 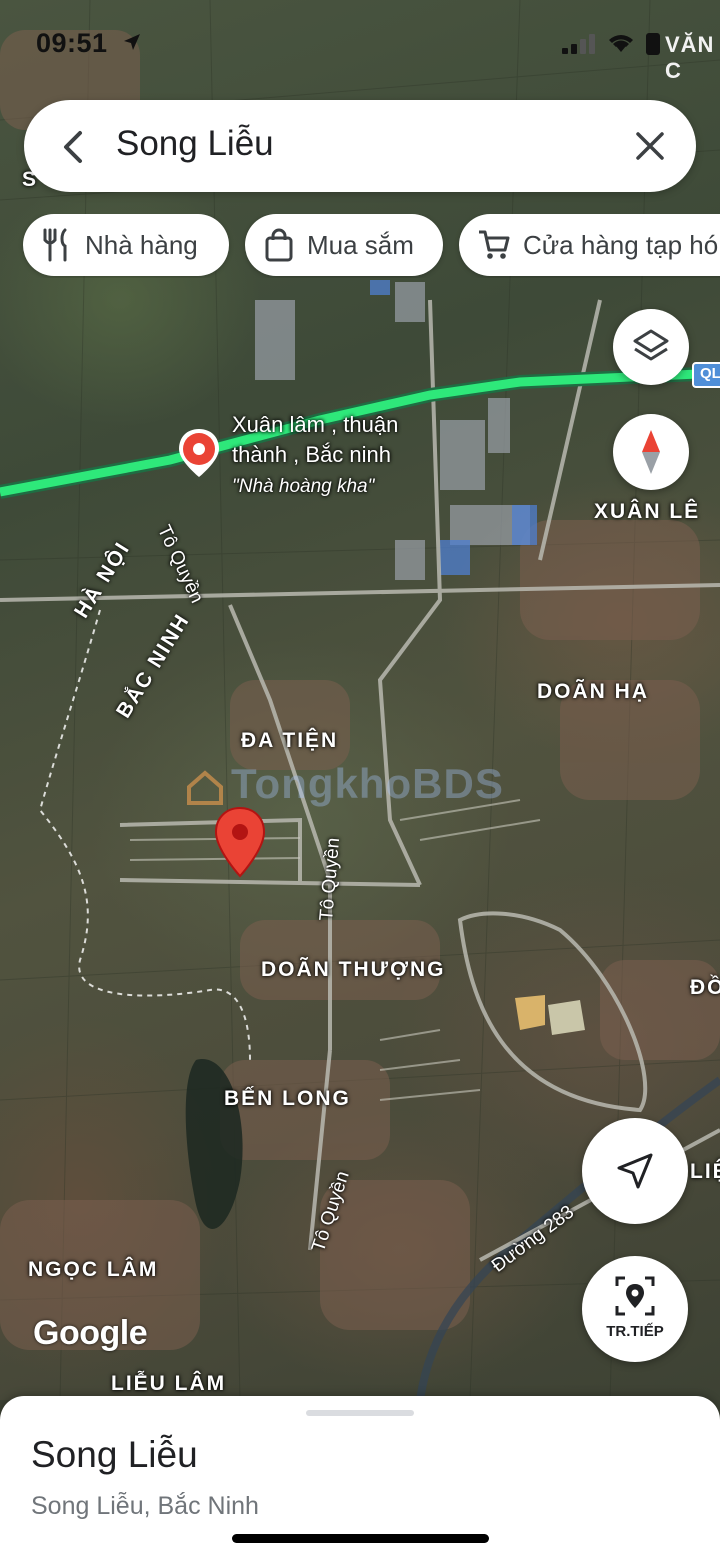 I want to click on live-view-label: TR.TIẾP, so click(x=635, y=1331).